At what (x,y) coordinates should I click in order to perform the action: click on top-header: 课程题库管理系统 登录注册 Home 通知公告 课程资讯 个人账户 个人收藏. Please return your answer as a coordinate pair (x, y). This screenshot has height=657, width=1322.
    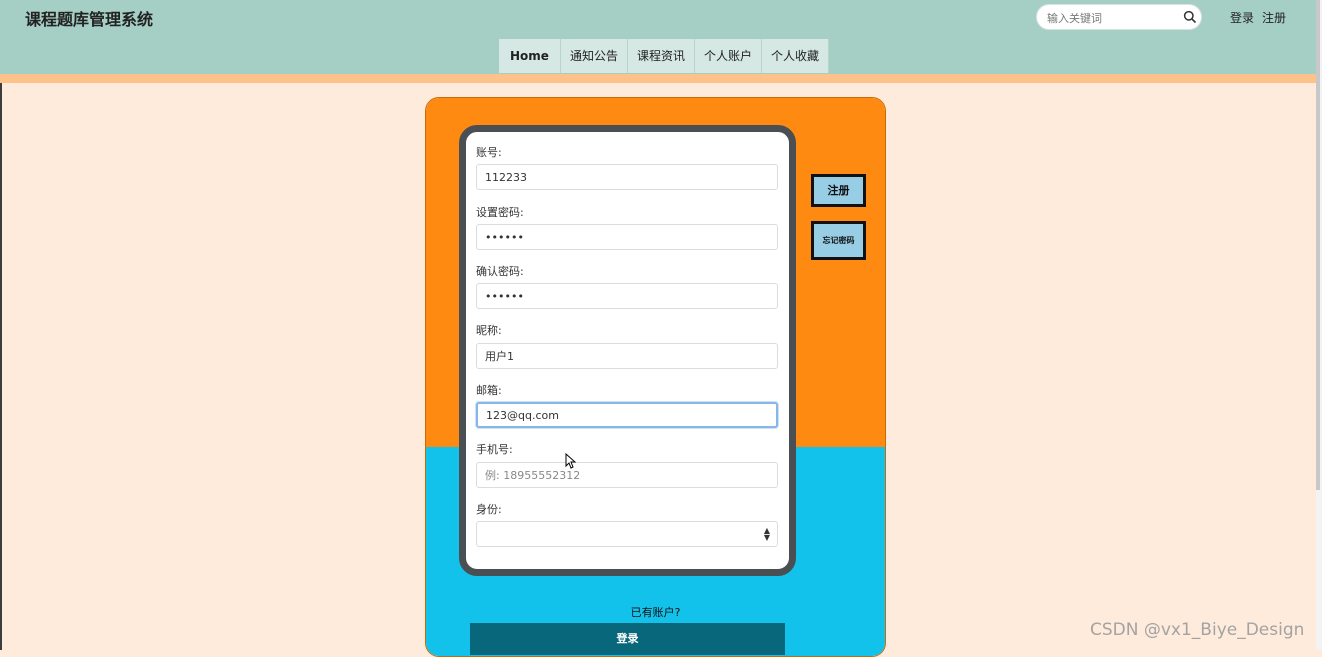
    Looking at the image, I should click on (661, 37).